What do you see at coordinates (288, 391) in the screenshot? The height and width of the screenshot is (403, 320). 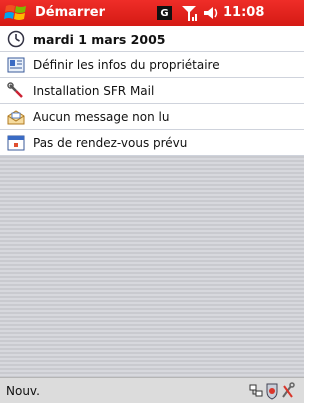 I see `settings-tool-icon` at bounding box center [288, 391].